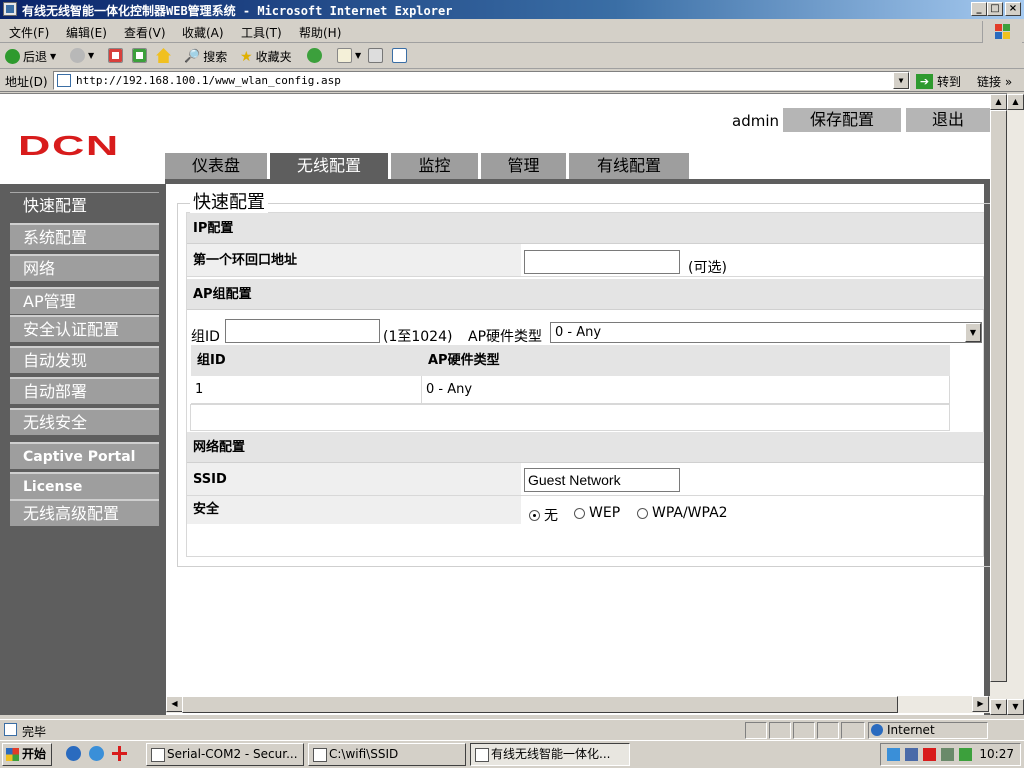 The image size is (1024, 768). Describe the element at coordinates (246, 56) in the screenshot. I see `star-icon: ★` at that location.